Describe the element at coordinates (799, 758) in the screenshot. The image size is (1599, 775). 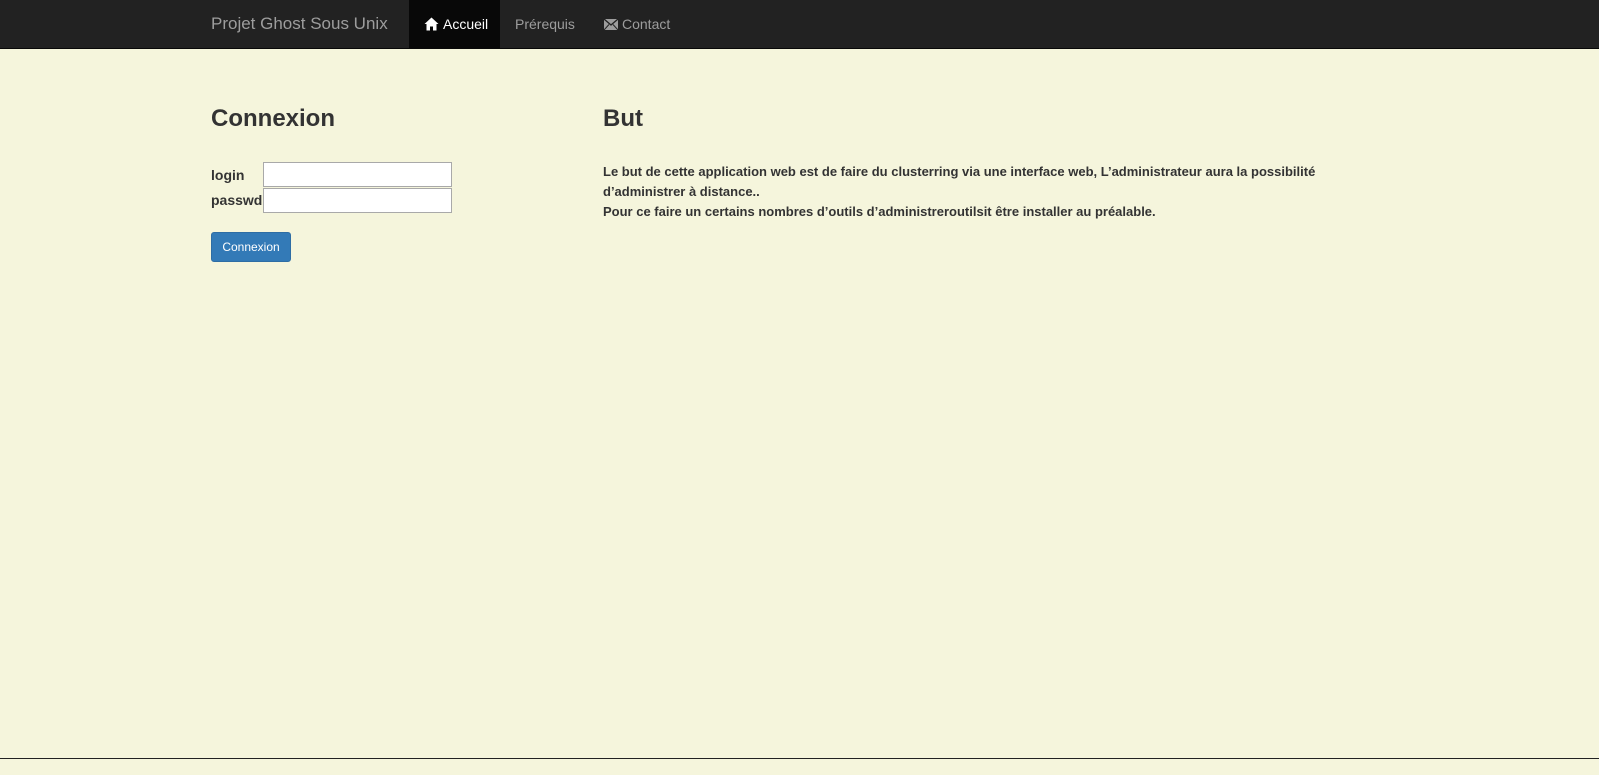
I see `bottom-divider` at that location.